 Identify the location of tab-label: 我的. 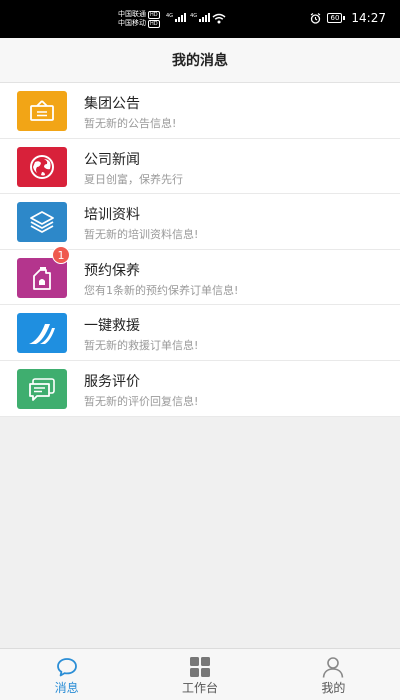
(333, 688).